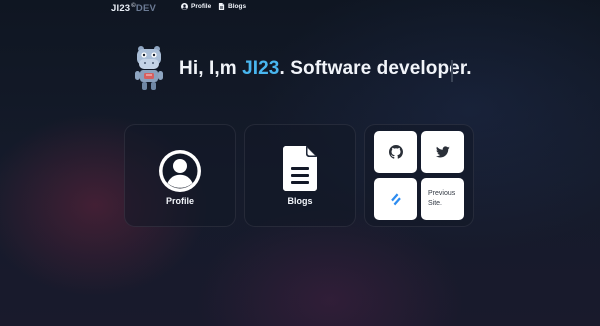 Image resolution: width=600 pixels, height=326 pixels. I want to click on links-card: Previous Site., so click(419, 175).